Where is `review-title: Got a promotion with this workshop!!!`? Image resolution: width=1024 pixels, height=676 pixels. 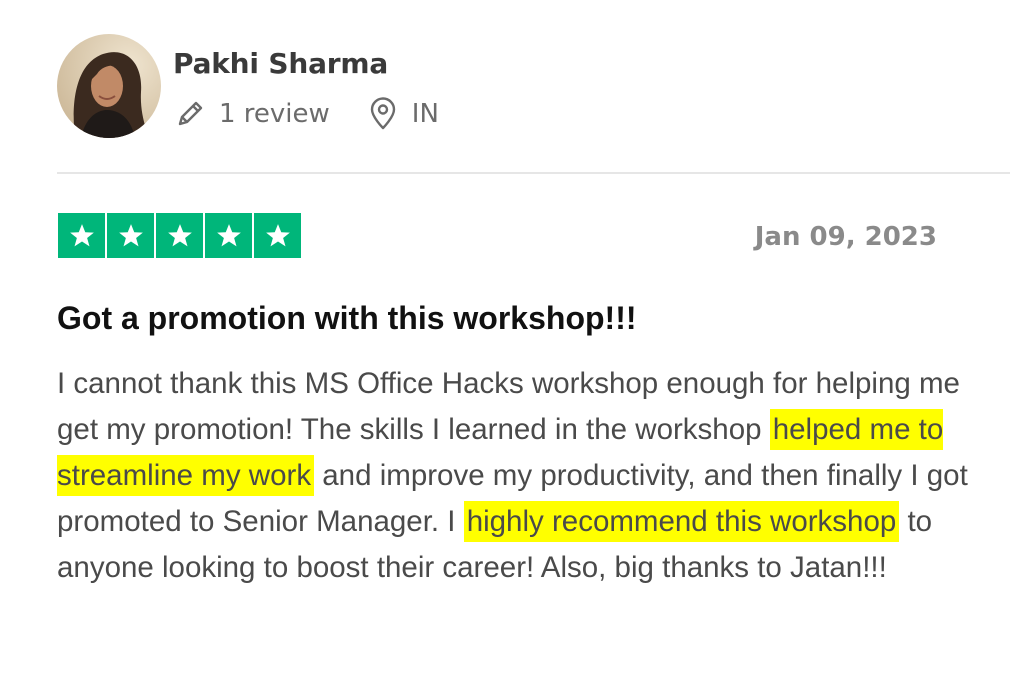 review-title: Got a promotion with this workshop!!! is located at coordinates (347, 318).